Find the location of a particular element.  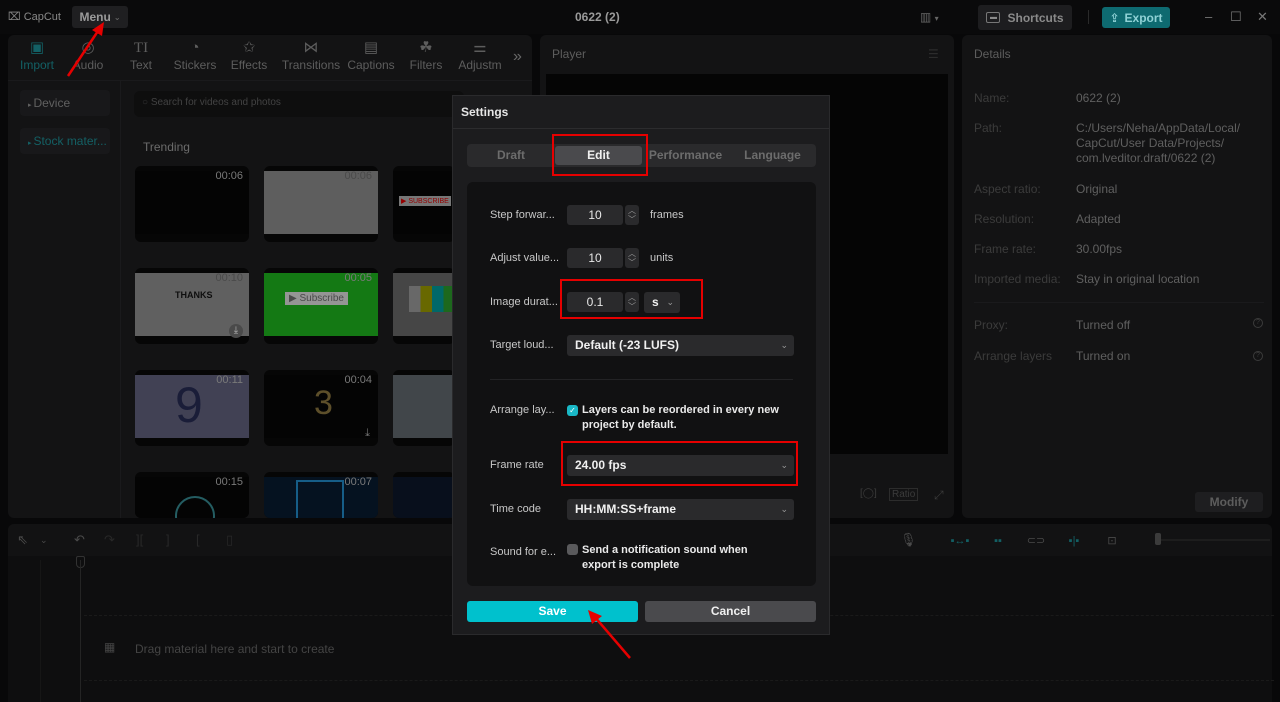

tab-effects: ✩ Effects is located at coordinates (249, 55).